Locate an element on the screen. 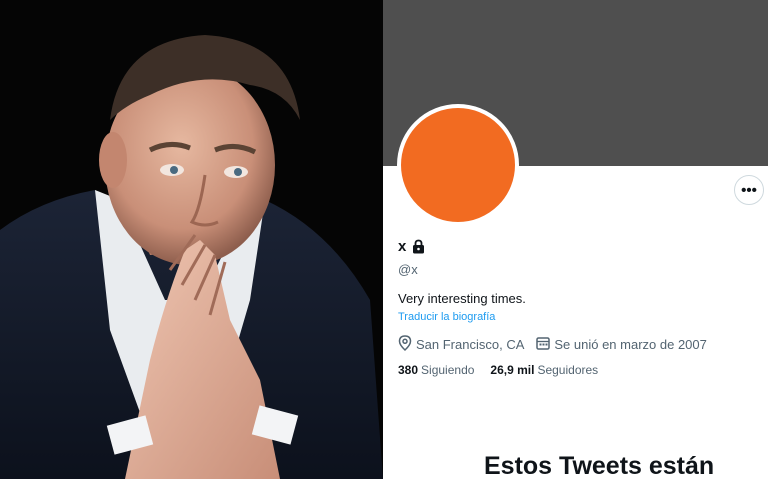 The height and width of the screenshot is (479, 768). name-row: x is located at coordinates (411, 246).